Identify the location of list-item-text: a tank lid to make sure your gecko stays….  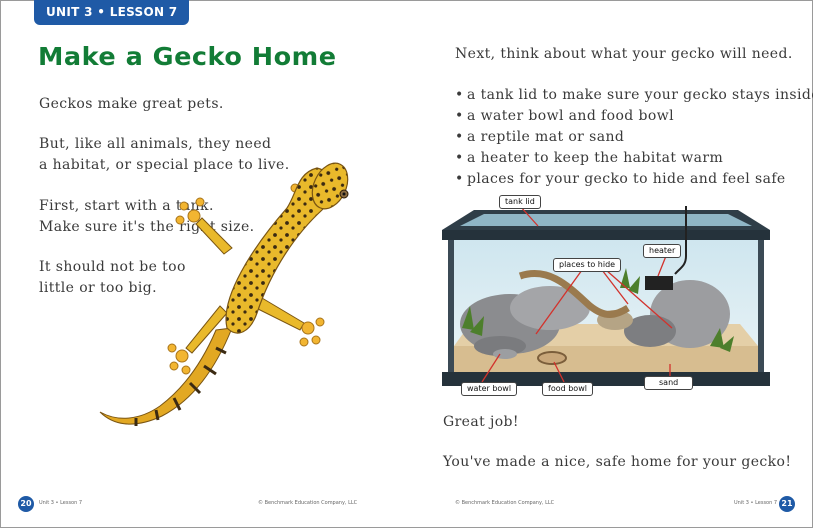
(640, 95).